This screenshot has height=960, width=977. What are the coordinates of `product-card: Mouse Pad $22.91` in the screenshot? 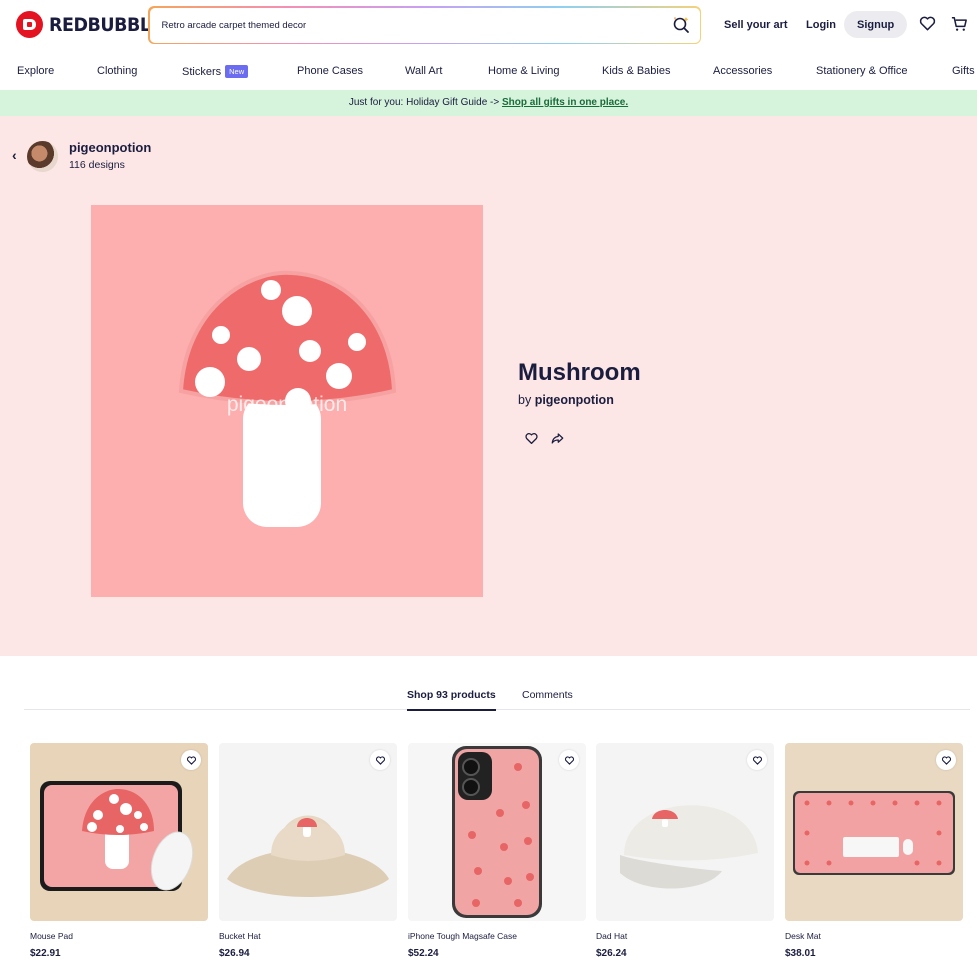 It's located at (119, 851).